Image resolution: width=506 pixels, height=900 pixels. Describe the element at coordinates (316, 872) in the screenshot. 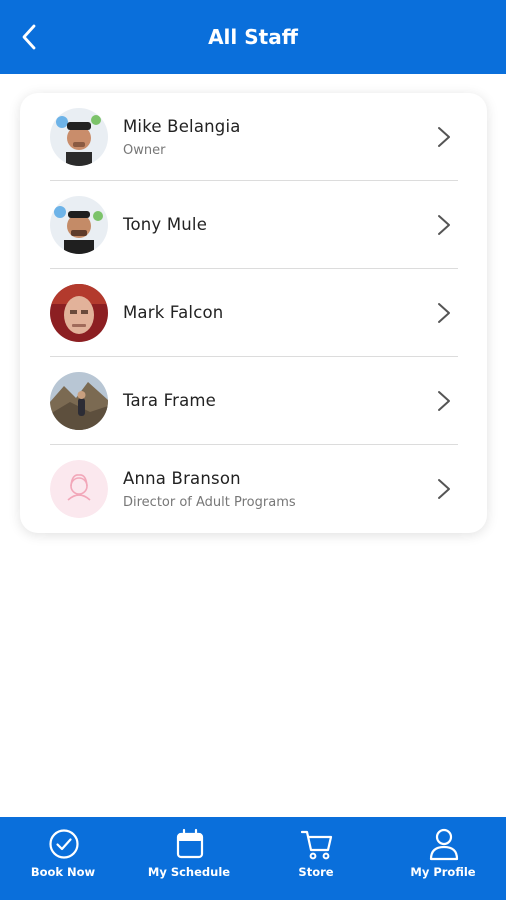

I see `tab-label: Store` at that location.